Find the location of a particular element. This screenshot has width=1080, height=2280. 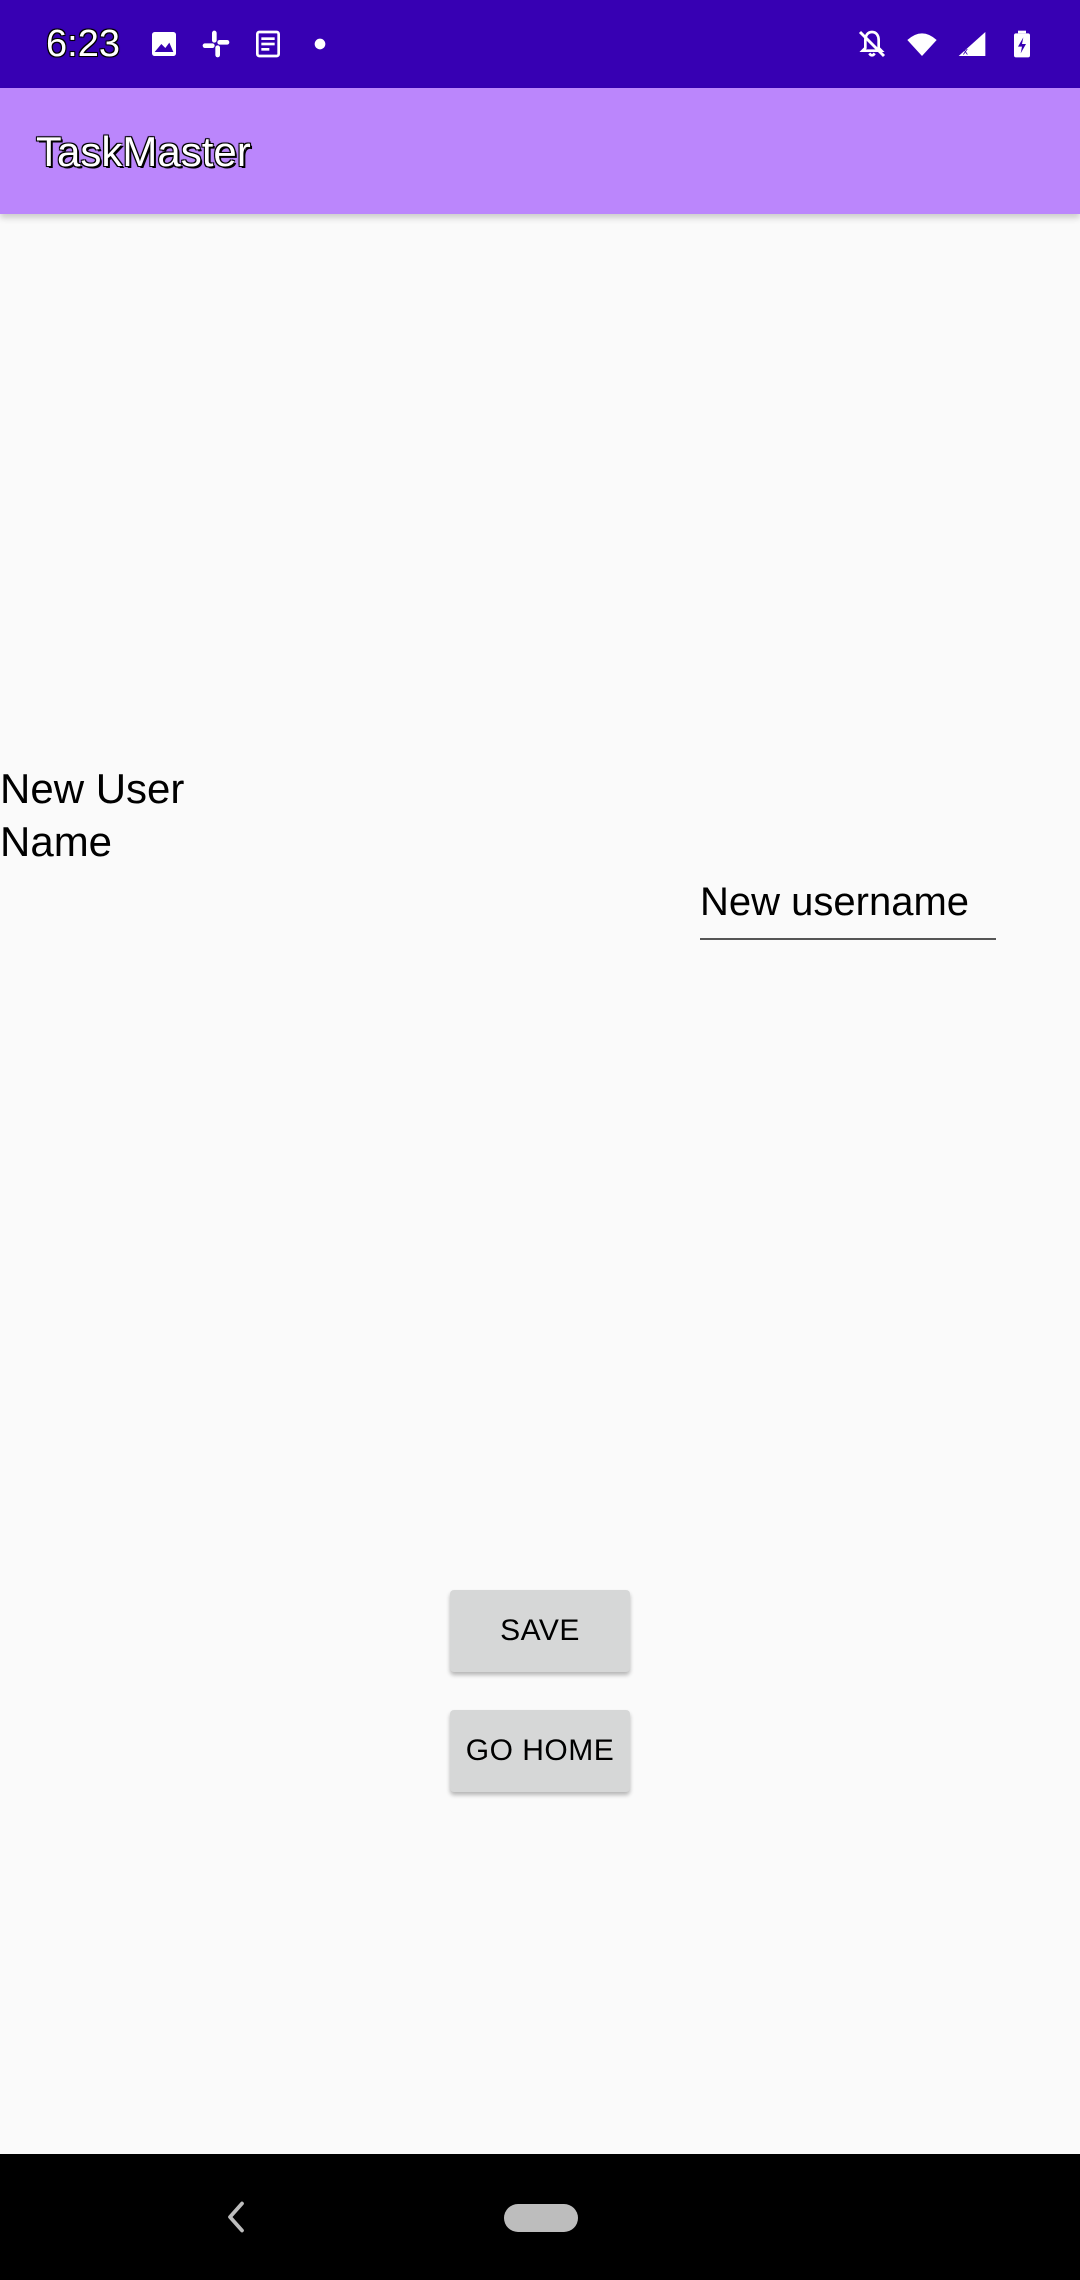

back-icon is located at coordinates (236, 2217).